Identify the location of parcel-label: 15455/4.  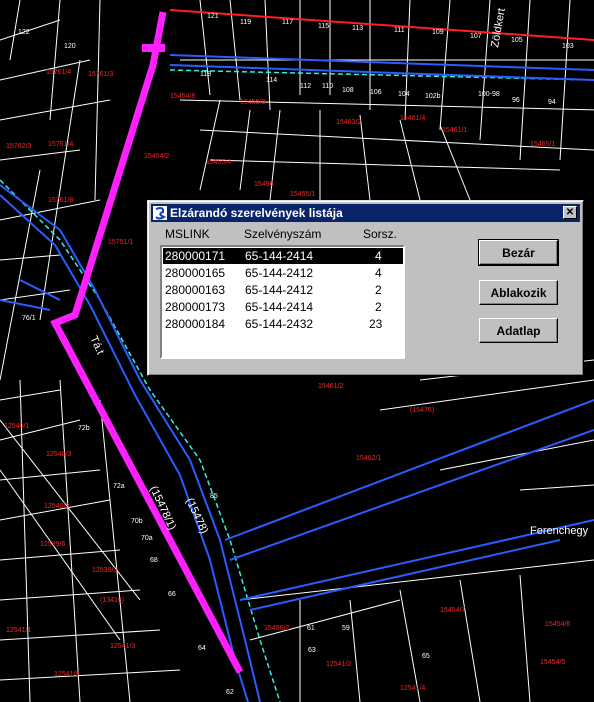
(218, 162).